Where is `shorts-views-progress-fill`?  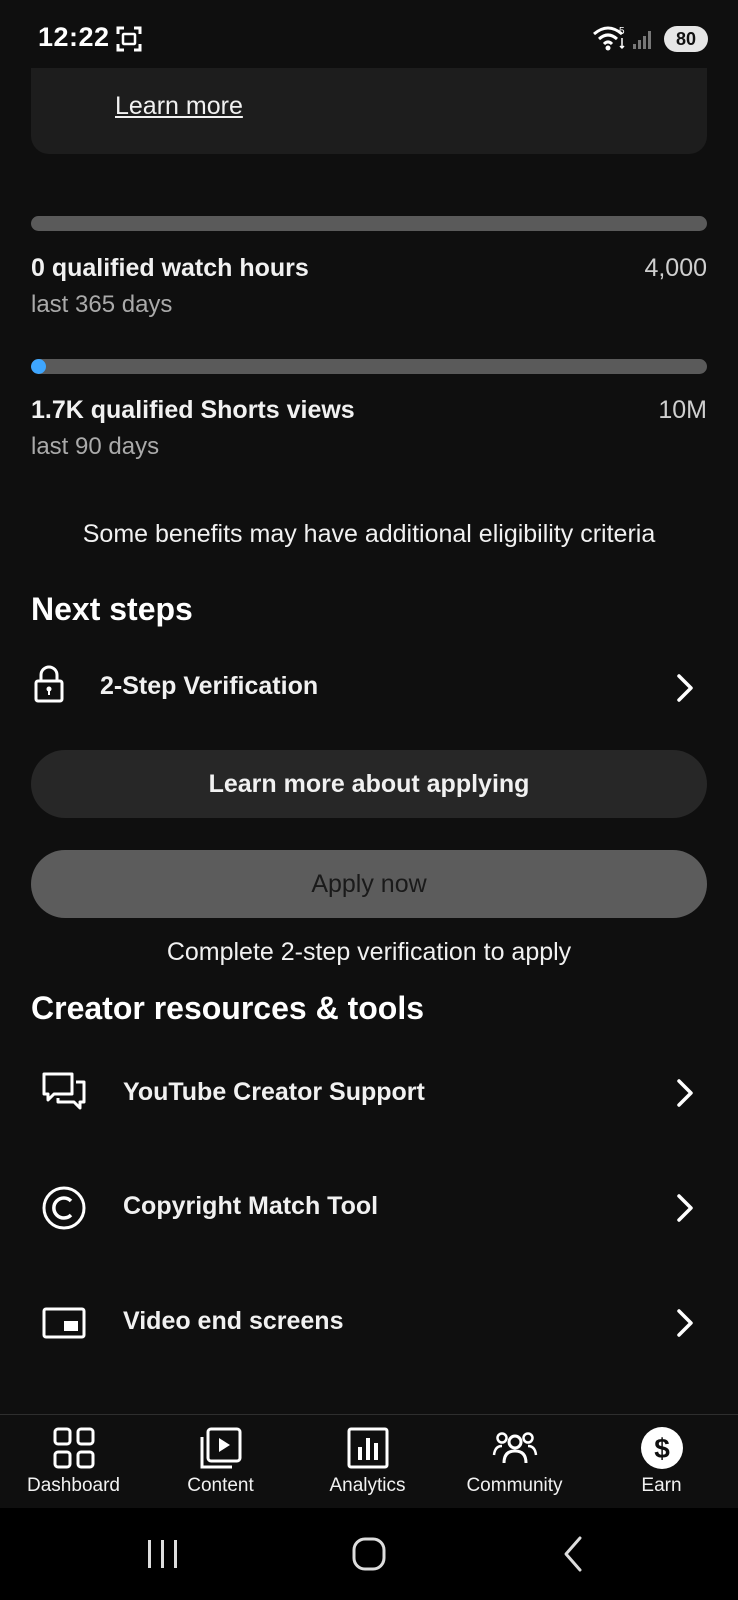
shorts-views-progress-fill is located at coordinates (38, 366).